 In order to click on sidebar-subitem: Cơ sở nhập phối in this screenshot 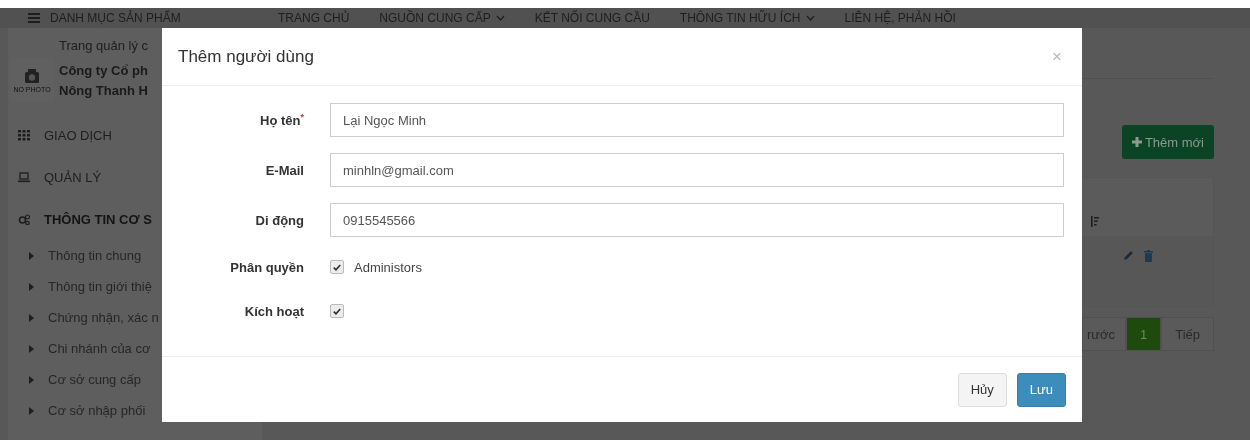, I will do `click(135, 410)`.